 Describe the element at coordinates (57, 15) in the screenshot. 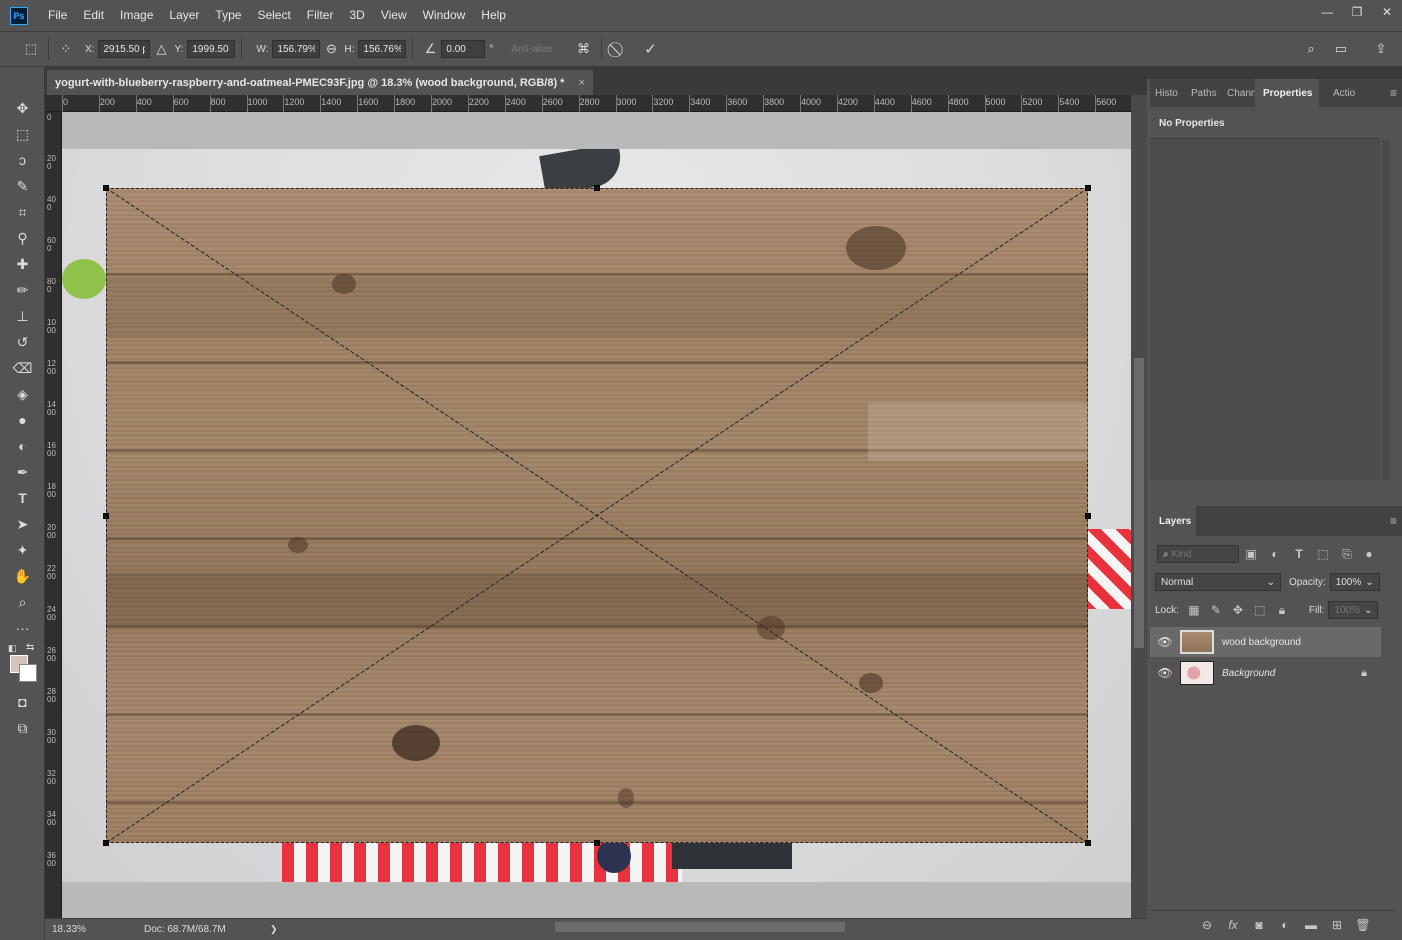

I see `menu-file: File` at that location.